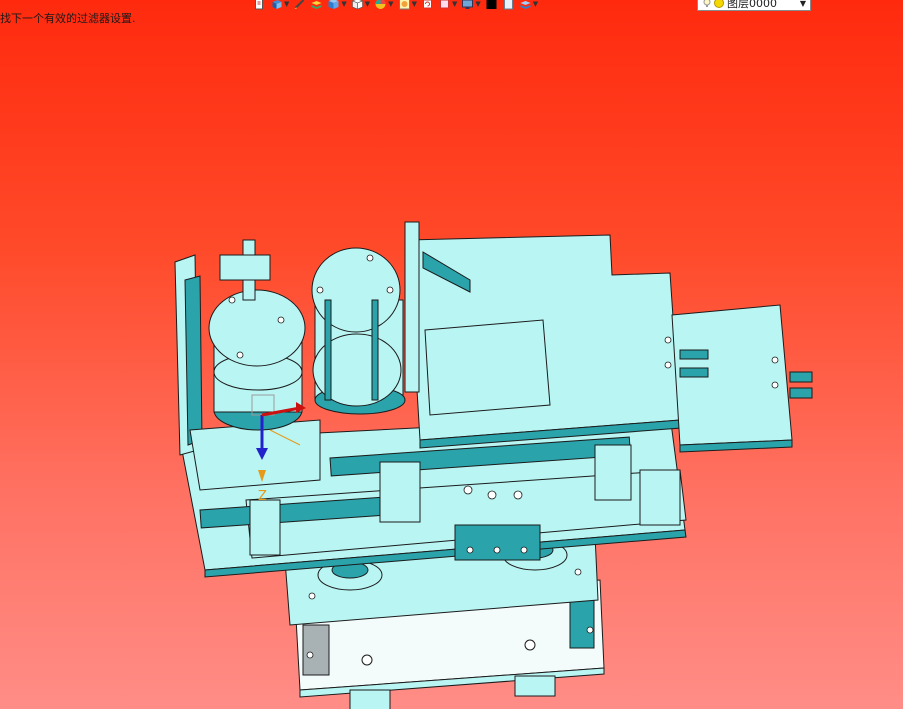  What do you see at coordinates (487, 367) in the screenshot?
I see `access-panel` at bounding box center [487, 367].